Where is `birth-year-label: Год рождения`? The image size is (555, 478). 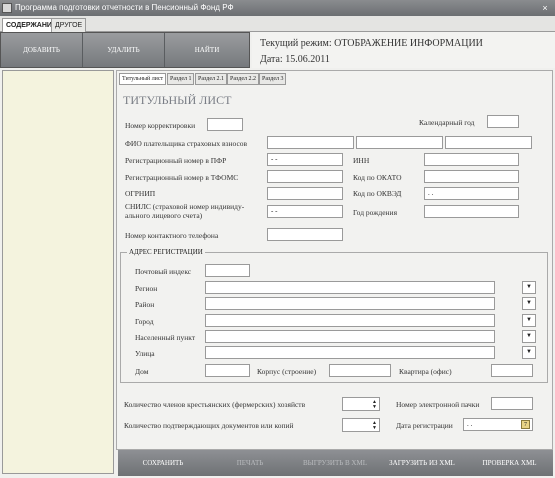 birth-year-label: Год рождения is located at coordinates (375, 212).